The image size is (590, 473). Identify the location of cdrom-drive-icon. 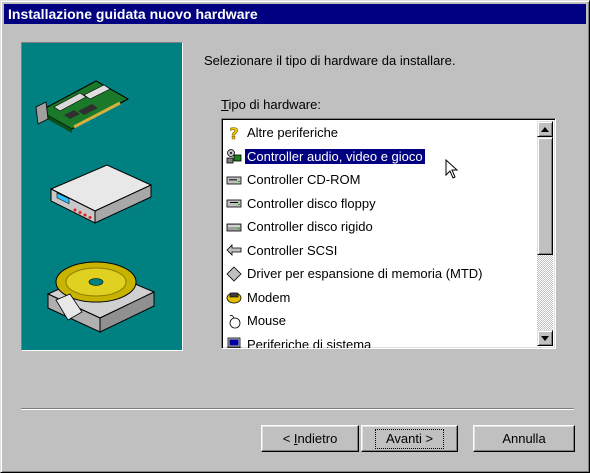
(234, 180).